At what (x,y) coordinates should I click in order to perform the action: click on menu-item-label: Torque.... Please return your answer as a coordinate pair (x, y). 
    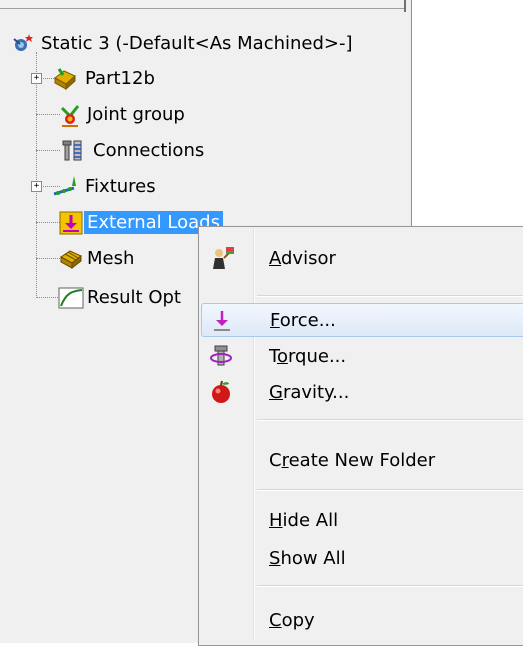
    Looking at the image, I should click on (308, 356).